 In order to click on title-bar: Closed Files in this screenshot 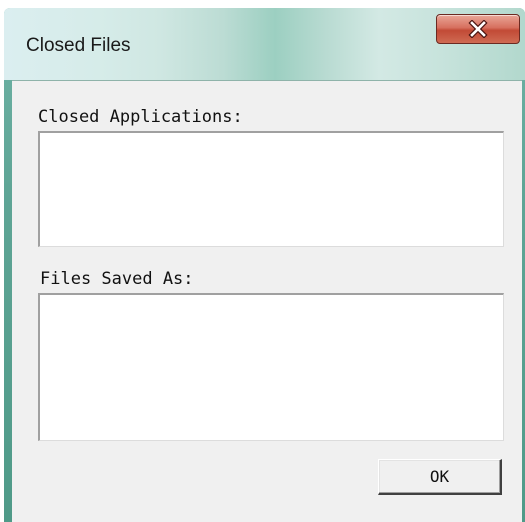, I will do `click(264, 44)`.